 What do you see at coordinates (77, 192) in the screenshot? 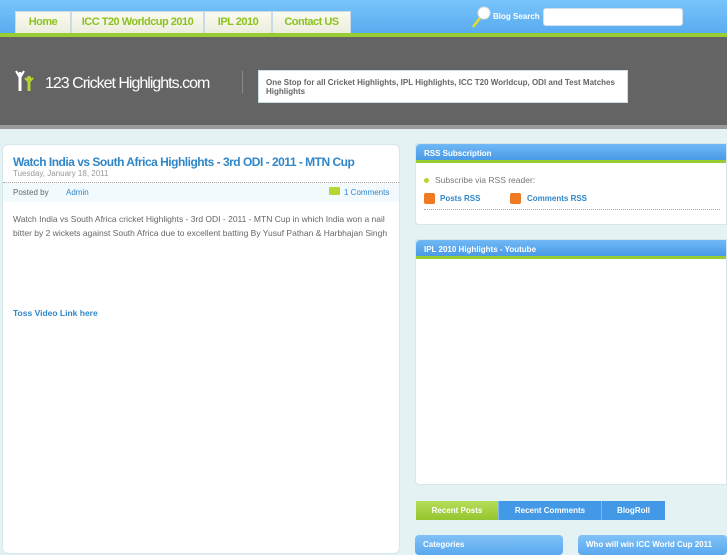
I see `author-link: Admin` at bounding box center [77, 192].